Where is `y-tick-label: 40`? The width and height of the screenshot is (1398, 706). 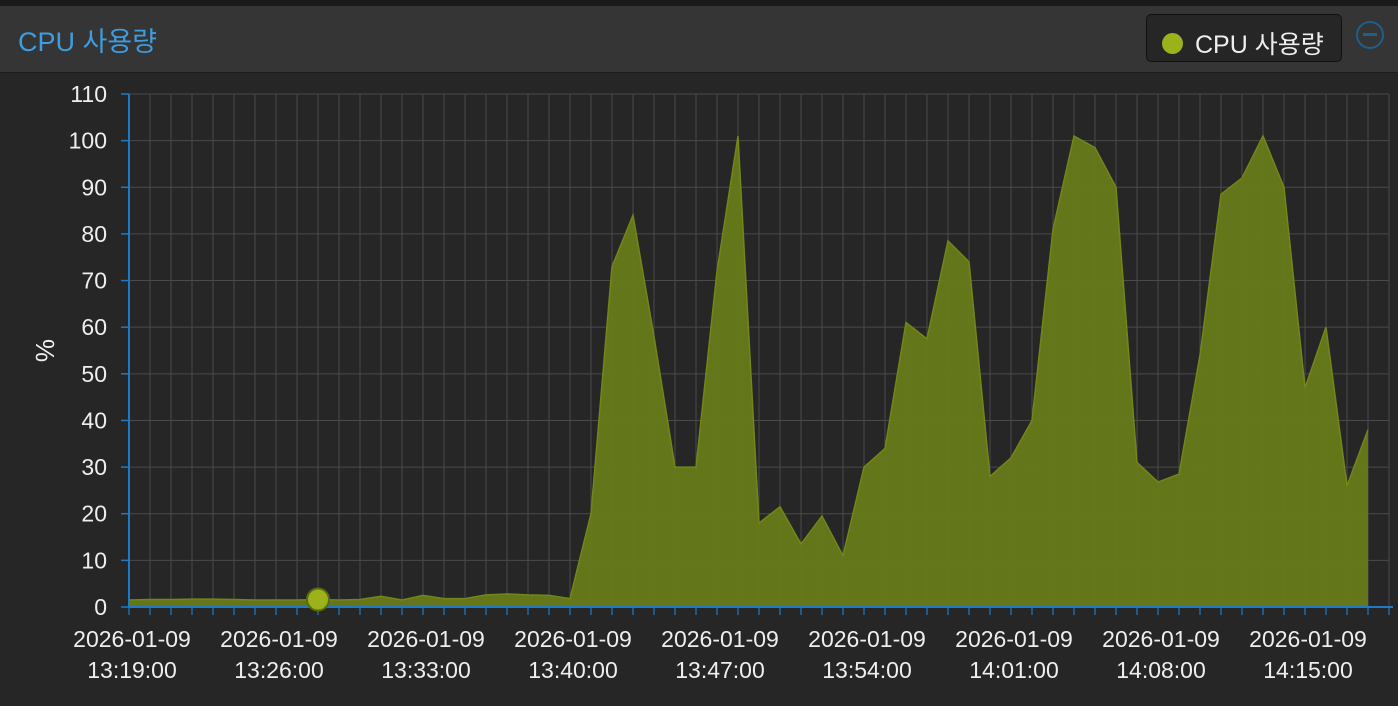 y-tick-label: 40 is located at coordinates (94, 420).